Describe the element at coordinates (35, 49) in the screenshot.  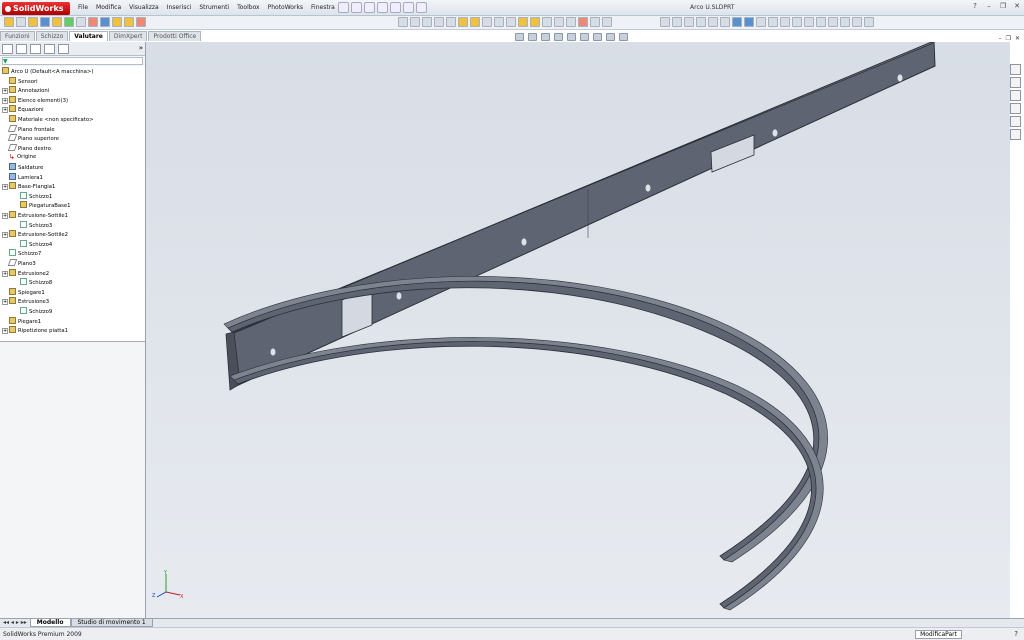
I see `configurationmanager-tab-icon` at that location.